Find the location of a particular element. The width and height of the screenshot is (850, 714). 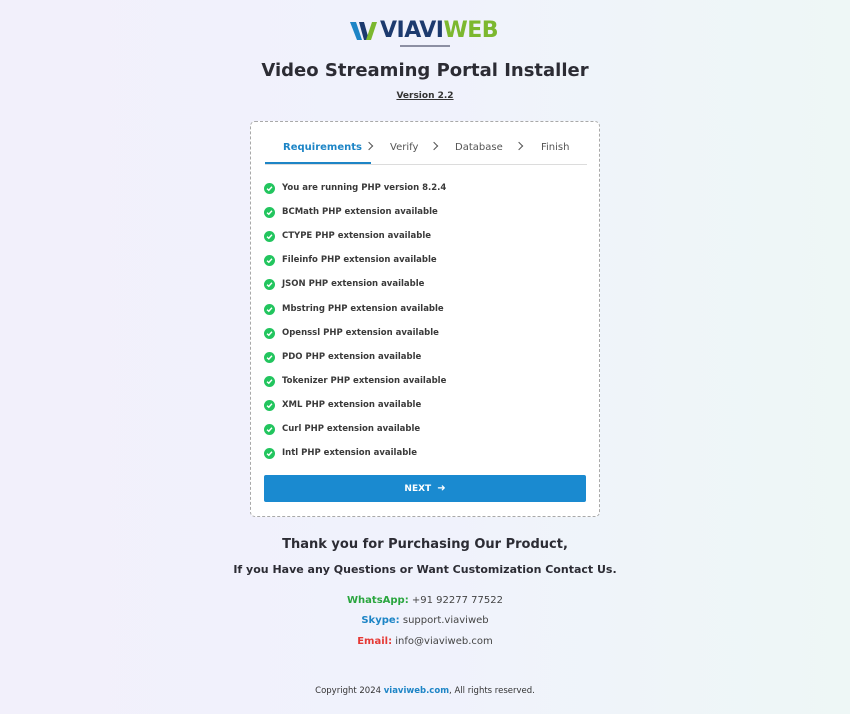

skype-id: support.viaviweb is located at coordinates (446, 620).